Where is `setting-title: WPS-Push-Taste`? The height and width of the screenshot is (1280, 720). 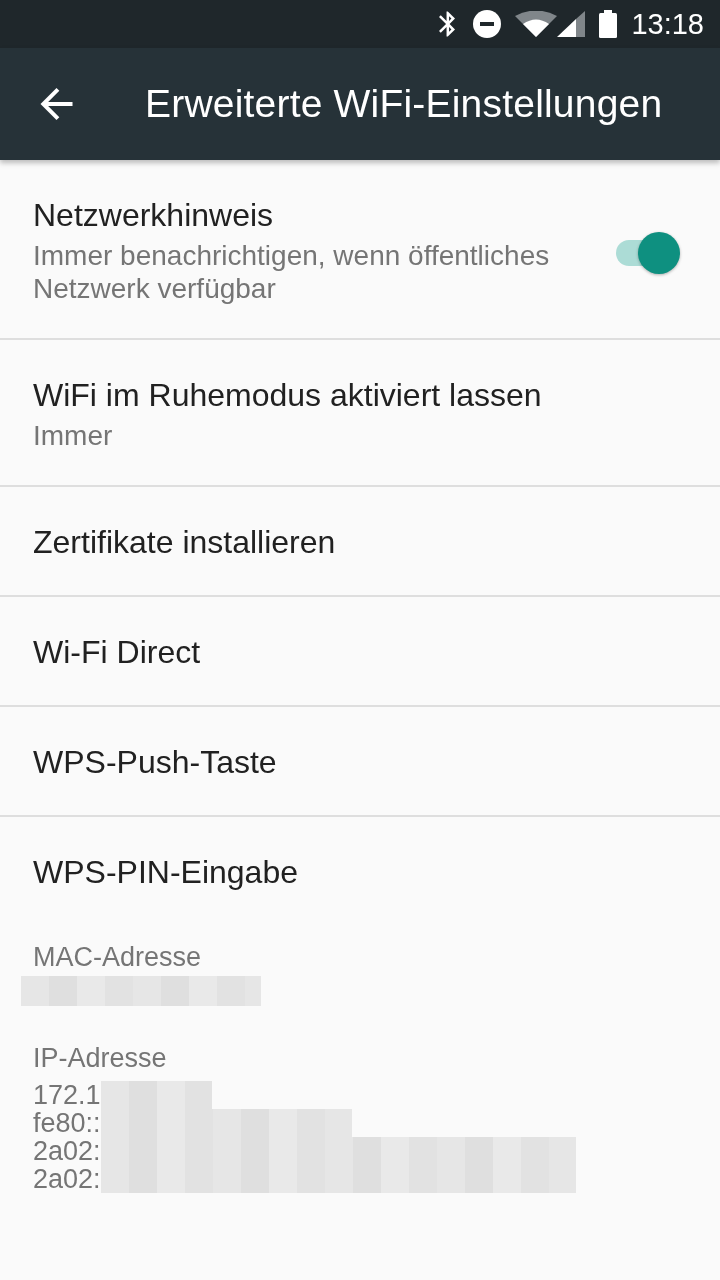 setting-title: WPS-Push-Taste is located at coordinates (357, 762).